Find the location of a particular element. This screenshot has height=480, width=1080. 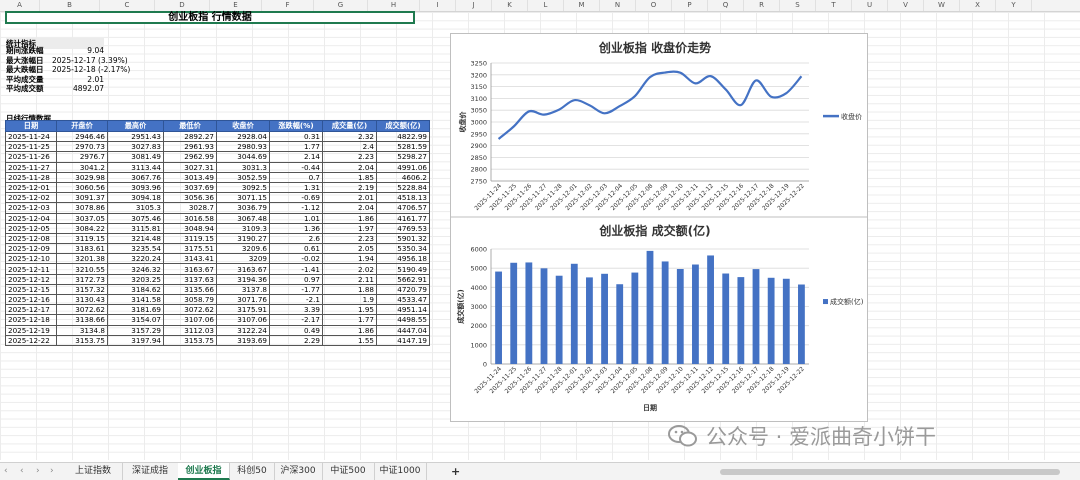

table-cell: 3163.67 is located at coordinates (243, 269).